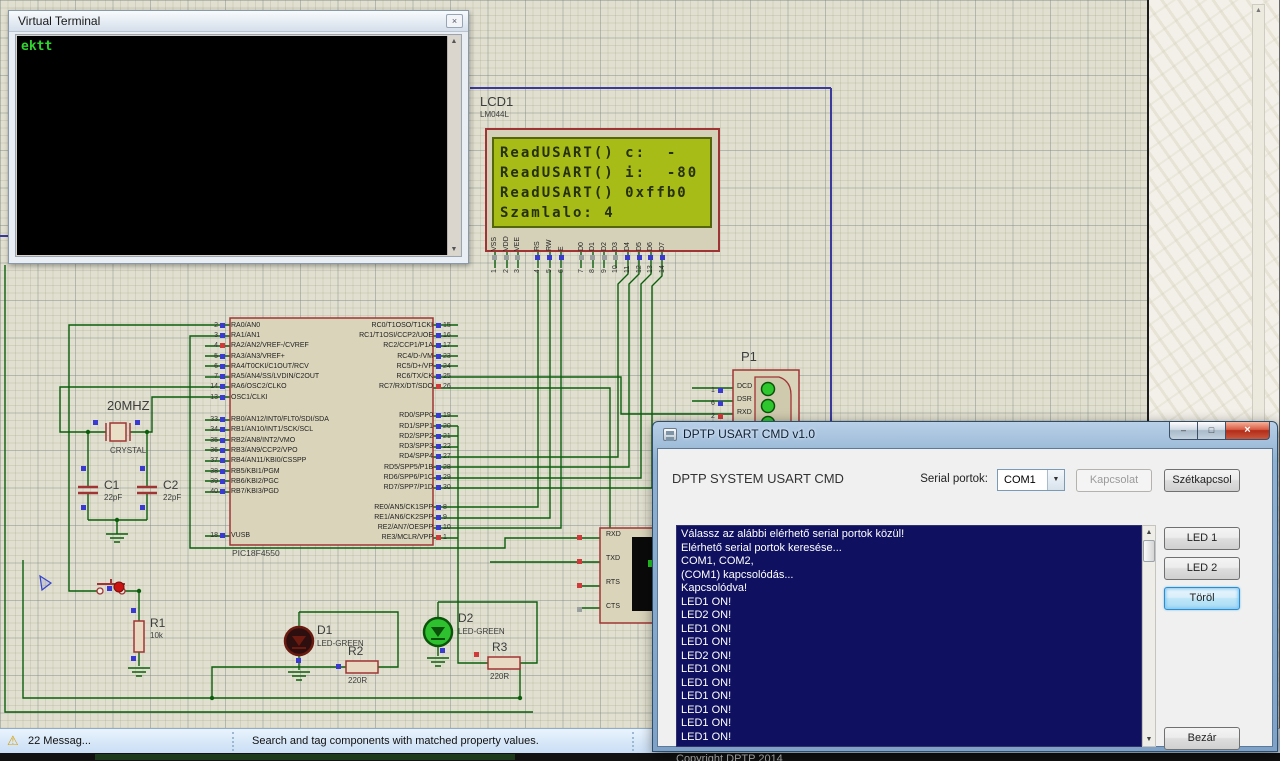  What do you see at coordinates (453, 145) in the screenshot?
I see `virtual-terminal-scrollbar: ▲ ▼` at bounding box center [453, 145].